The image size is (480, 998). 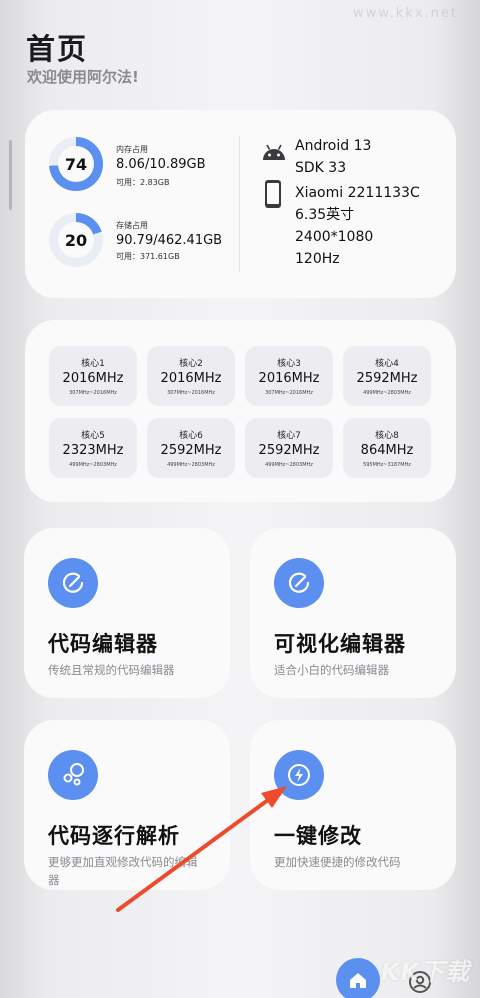 I want to click on watermark-top: www.kkx.net, so click(x=405, y=13).